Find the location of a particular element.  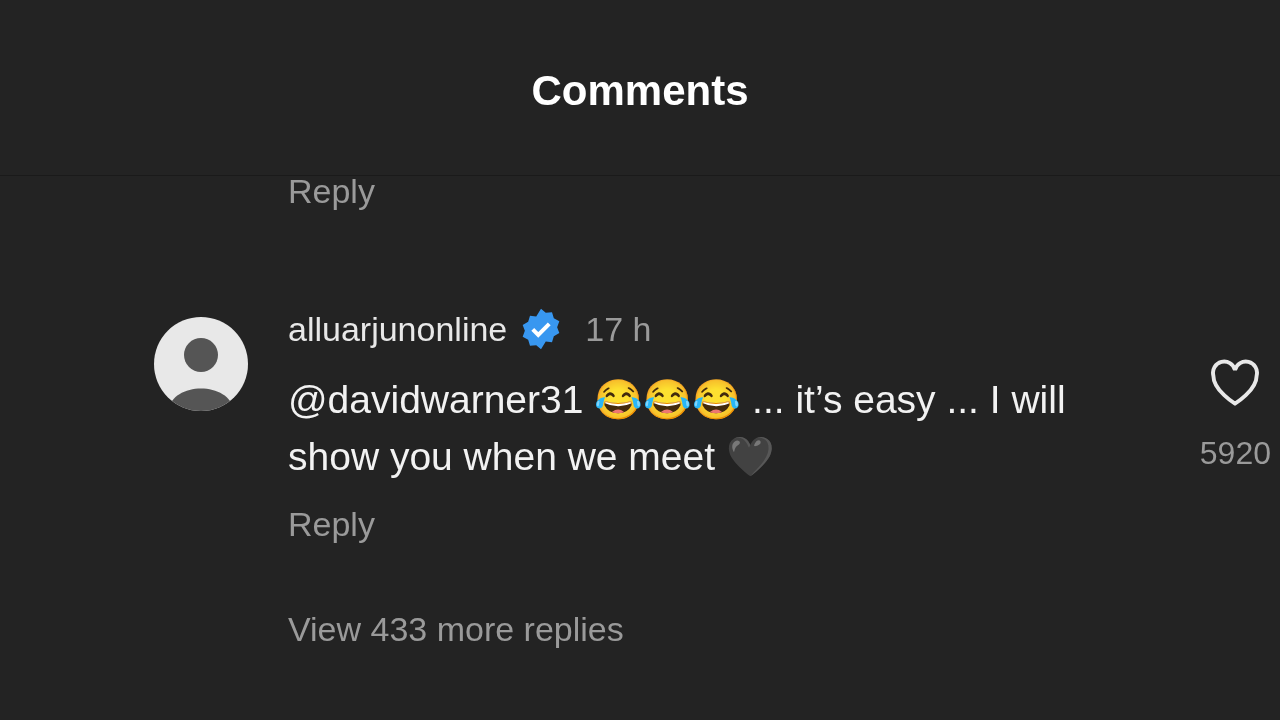

like-icon is located at coordinates (1235, 383).